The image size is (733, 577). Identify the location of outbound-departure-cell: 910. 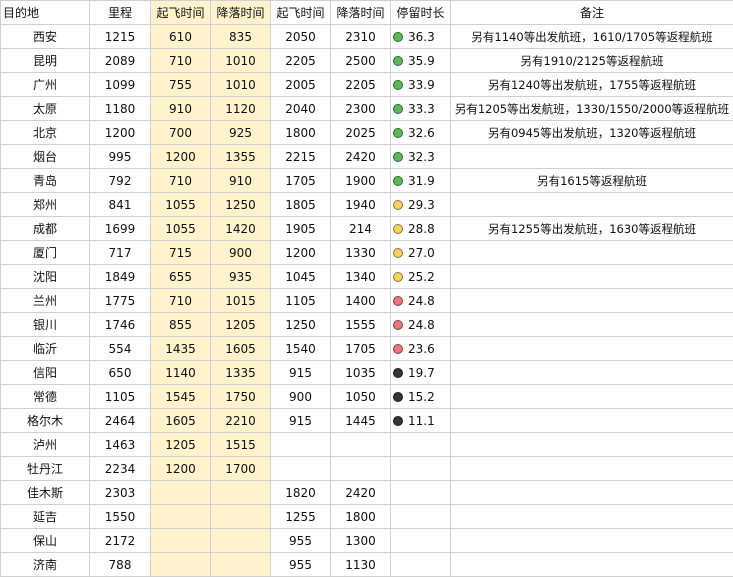
(180, 108).